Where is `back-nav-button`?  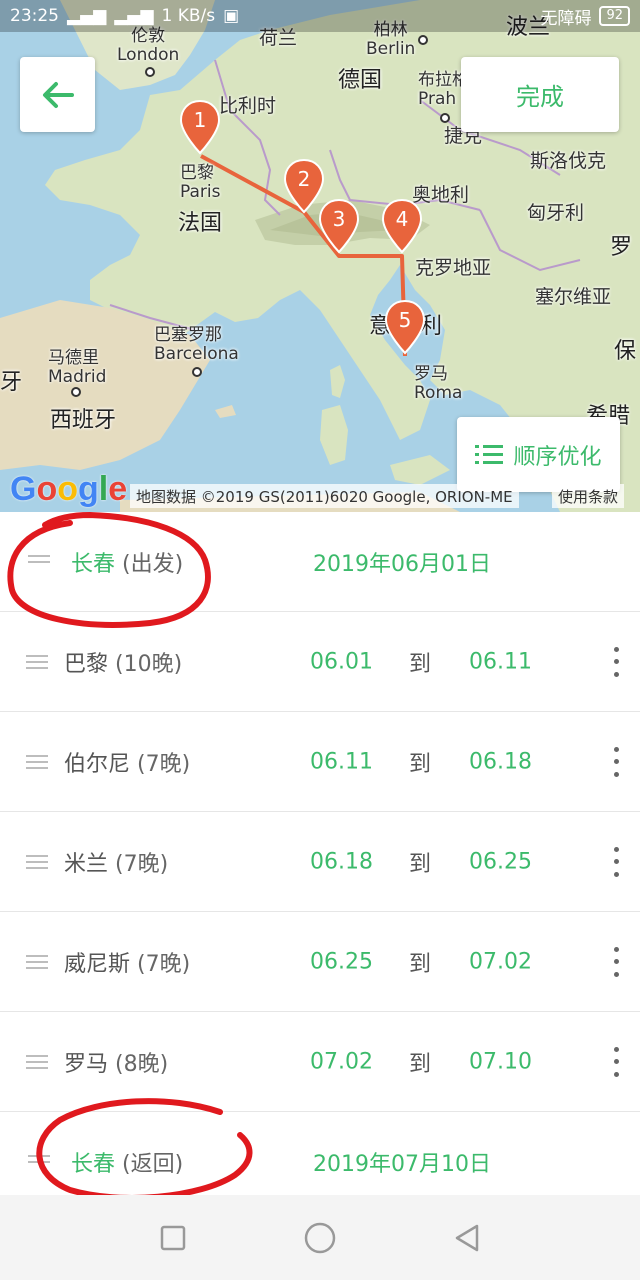 back-nav-button is located at coordinates (467, 1238).